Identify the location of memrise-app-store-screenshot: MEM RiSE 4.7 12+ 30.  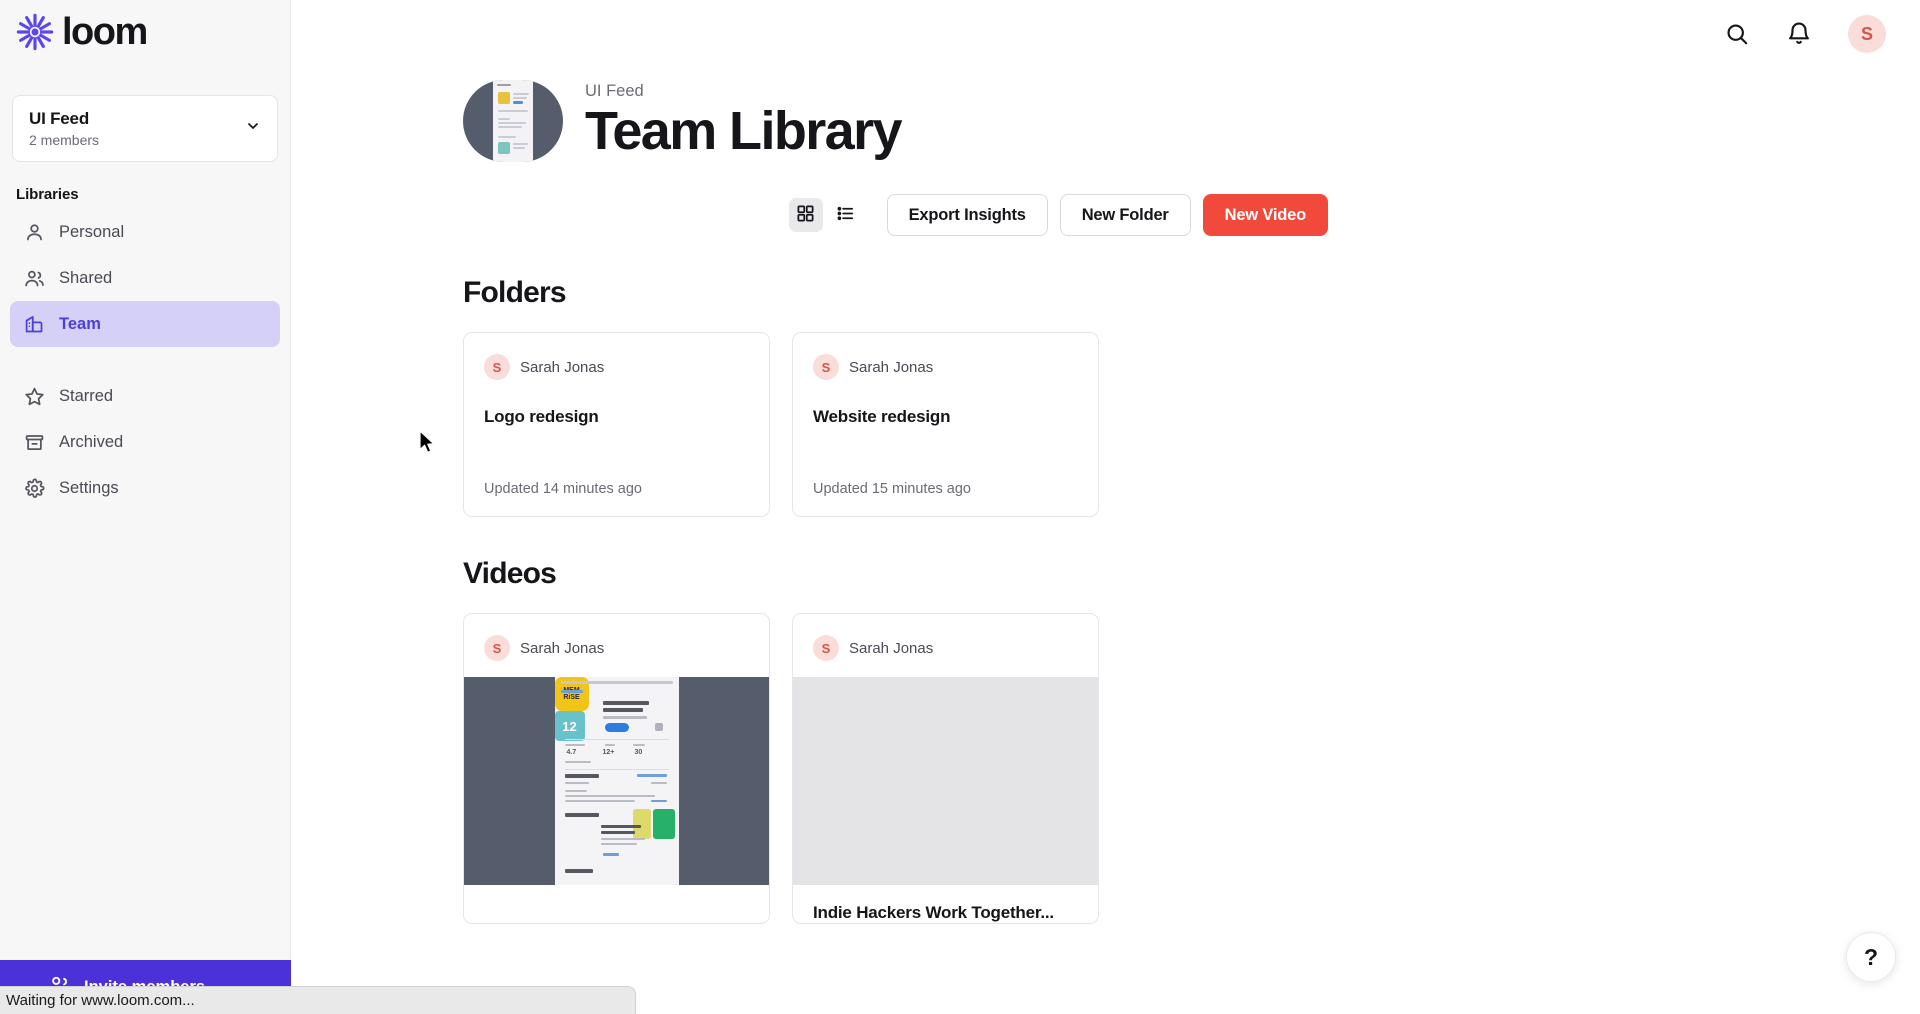
(616, 781).